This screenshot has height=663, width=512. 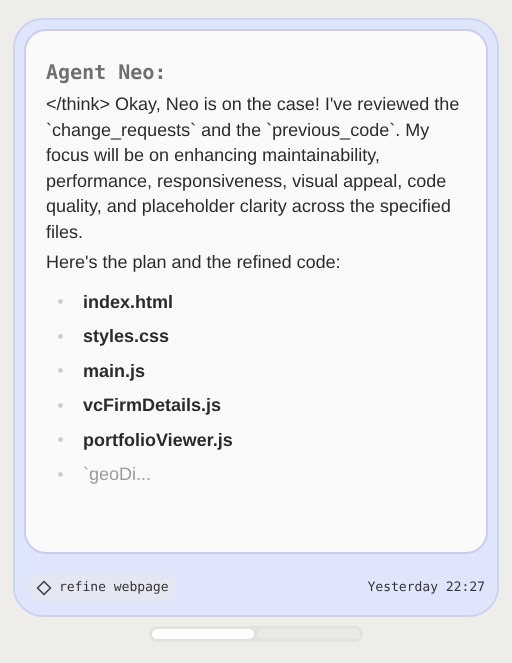 What do you see at coordinates (126, 336) in the screenshot?
I see `file-name: styles.css` at bounding box center [126, 336].